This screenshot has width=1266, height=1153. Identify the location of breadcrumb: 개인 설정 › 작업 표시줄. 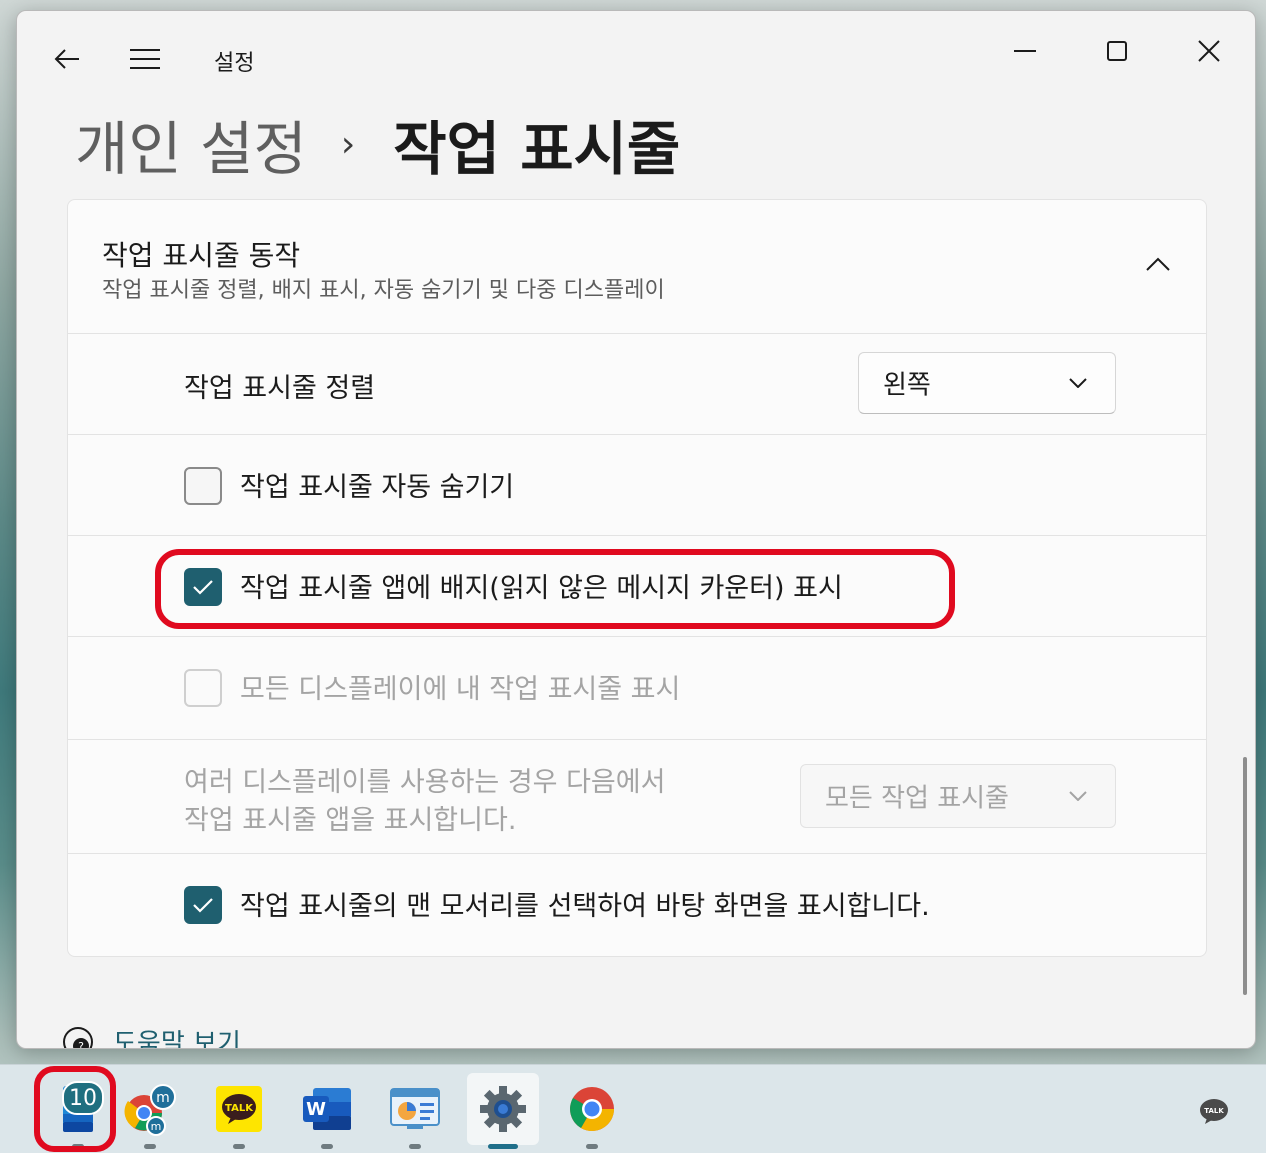
(377, 144).